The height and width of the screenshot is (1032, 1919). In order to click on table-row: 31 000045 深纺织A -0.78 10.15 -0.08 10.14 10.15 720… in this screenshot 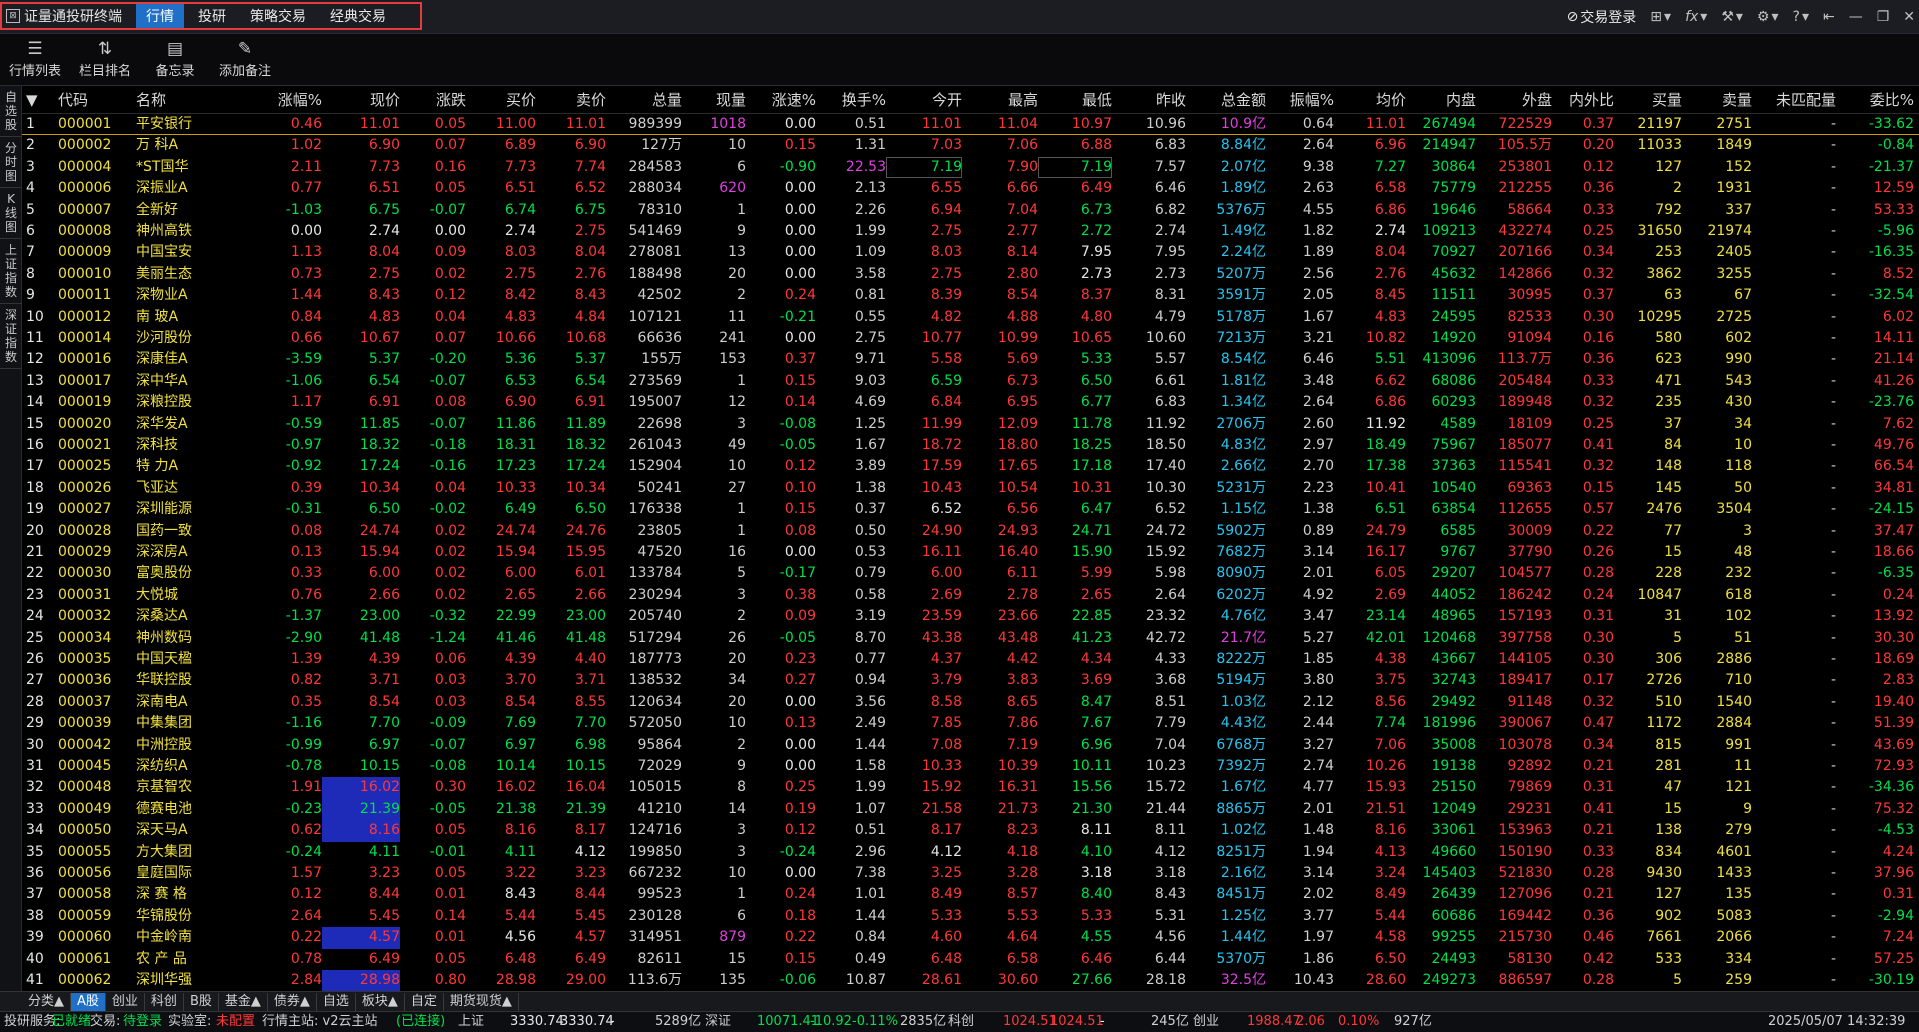, I will do `click(970, 766)`.